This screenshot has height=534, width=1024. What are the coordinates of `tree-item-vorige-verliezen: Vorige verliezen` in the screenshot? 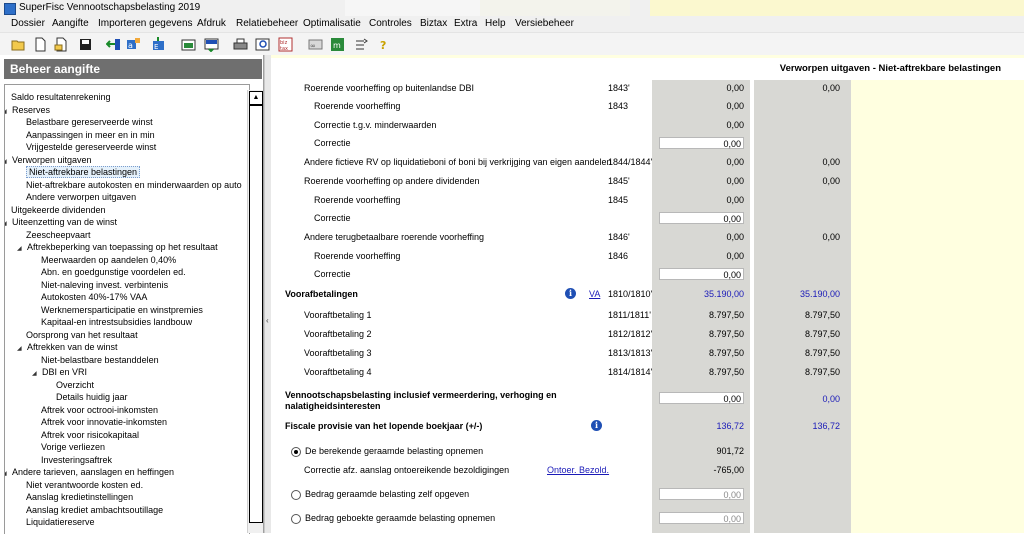 It's located at (73, 447).